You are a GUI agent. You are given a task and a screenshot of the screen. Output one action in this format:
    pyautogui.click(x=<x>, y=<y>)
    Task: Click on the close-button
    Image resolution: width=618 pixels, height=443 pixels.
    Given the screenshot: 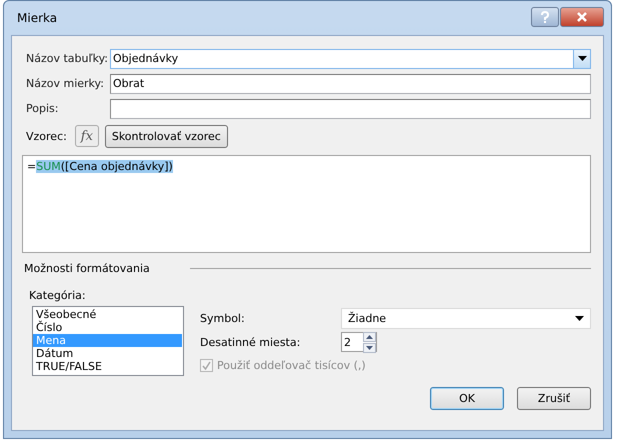 What is the action you would take?
    pyautogui.click(x=582, y=17)
    